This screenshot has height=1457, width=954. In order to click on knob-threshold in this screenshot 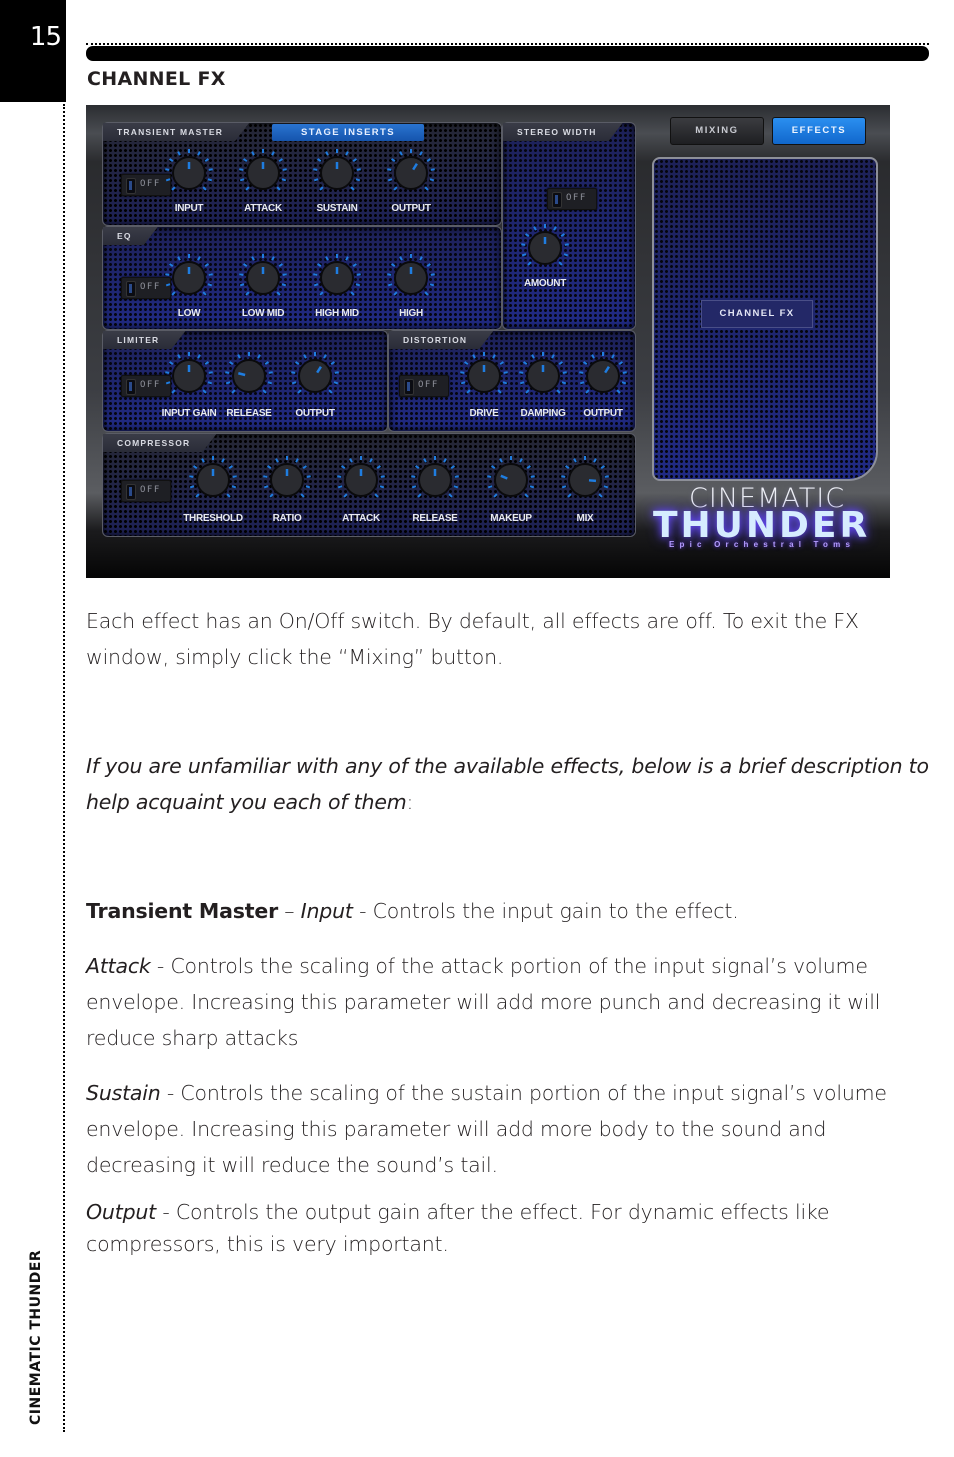, I will do `click(213, 480)`.